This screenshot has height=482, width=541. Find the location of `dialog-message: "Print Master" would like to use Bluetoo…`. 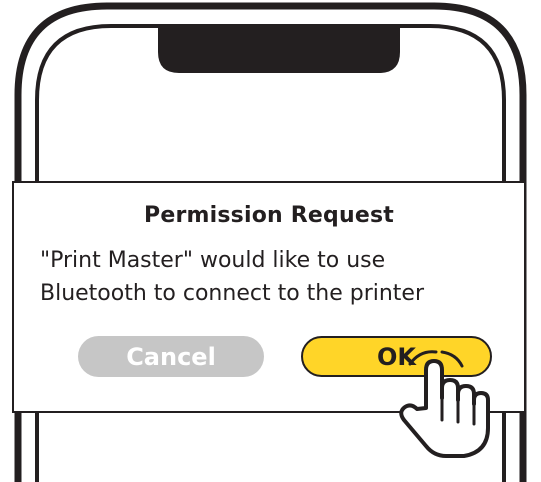

dialog-message: "Print Master" would like to use Bluetoo… is located at coordinates (232, 277).